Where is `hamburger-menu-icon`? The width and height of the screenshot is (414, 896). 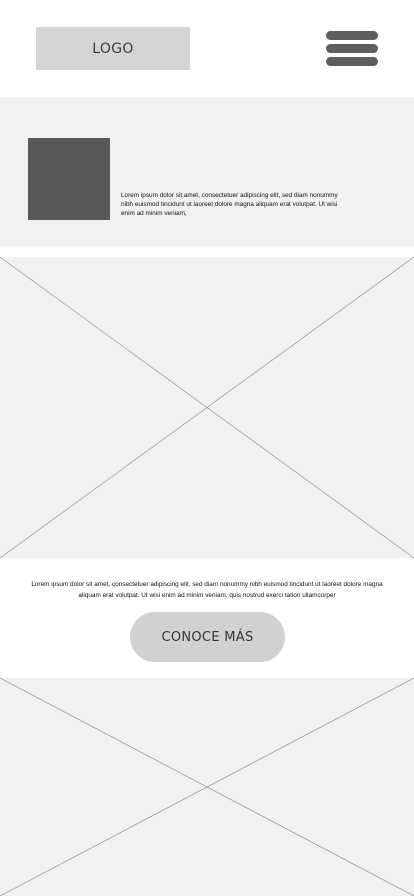 hamburger-menu-icon is located at coordinates (352, 48).